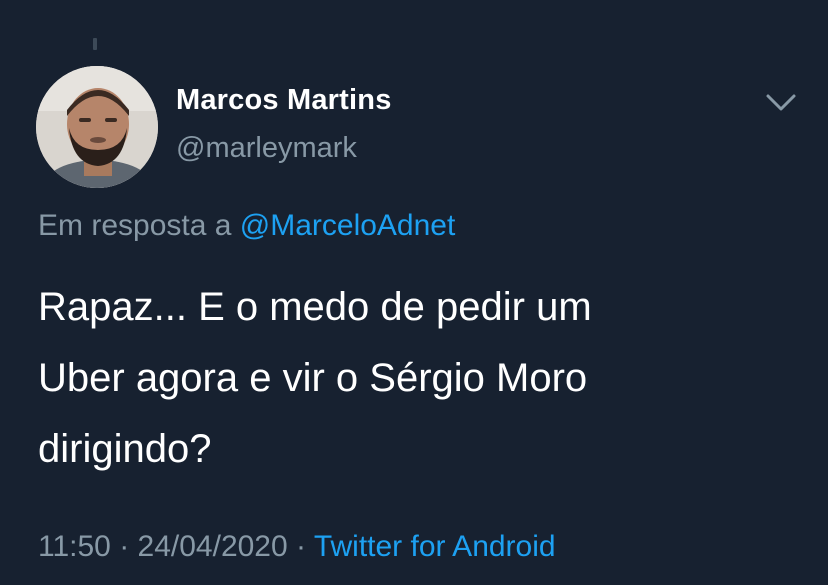  What do you see at coordinates (348, 225) in the screenshot?
I see `reply-mention-link: @MarceloAdnet` at bounding box center [348, 225].